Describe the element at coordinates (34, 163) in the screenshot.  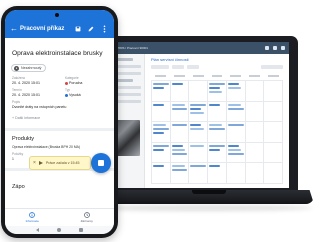
I see `close-icon: ×` at that location.